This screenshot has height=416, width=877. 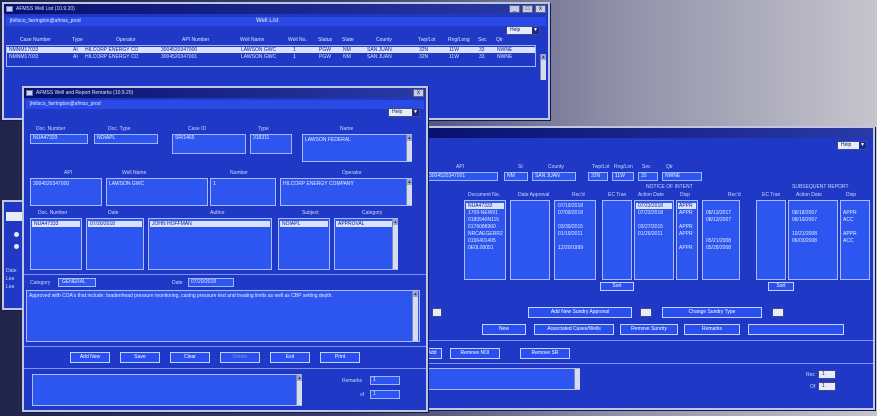 What do you see at coordinates (649, 329) in the screenshot?
I see `remove-sundry-button: Remove Sundry` at bounding box center [649, 329].